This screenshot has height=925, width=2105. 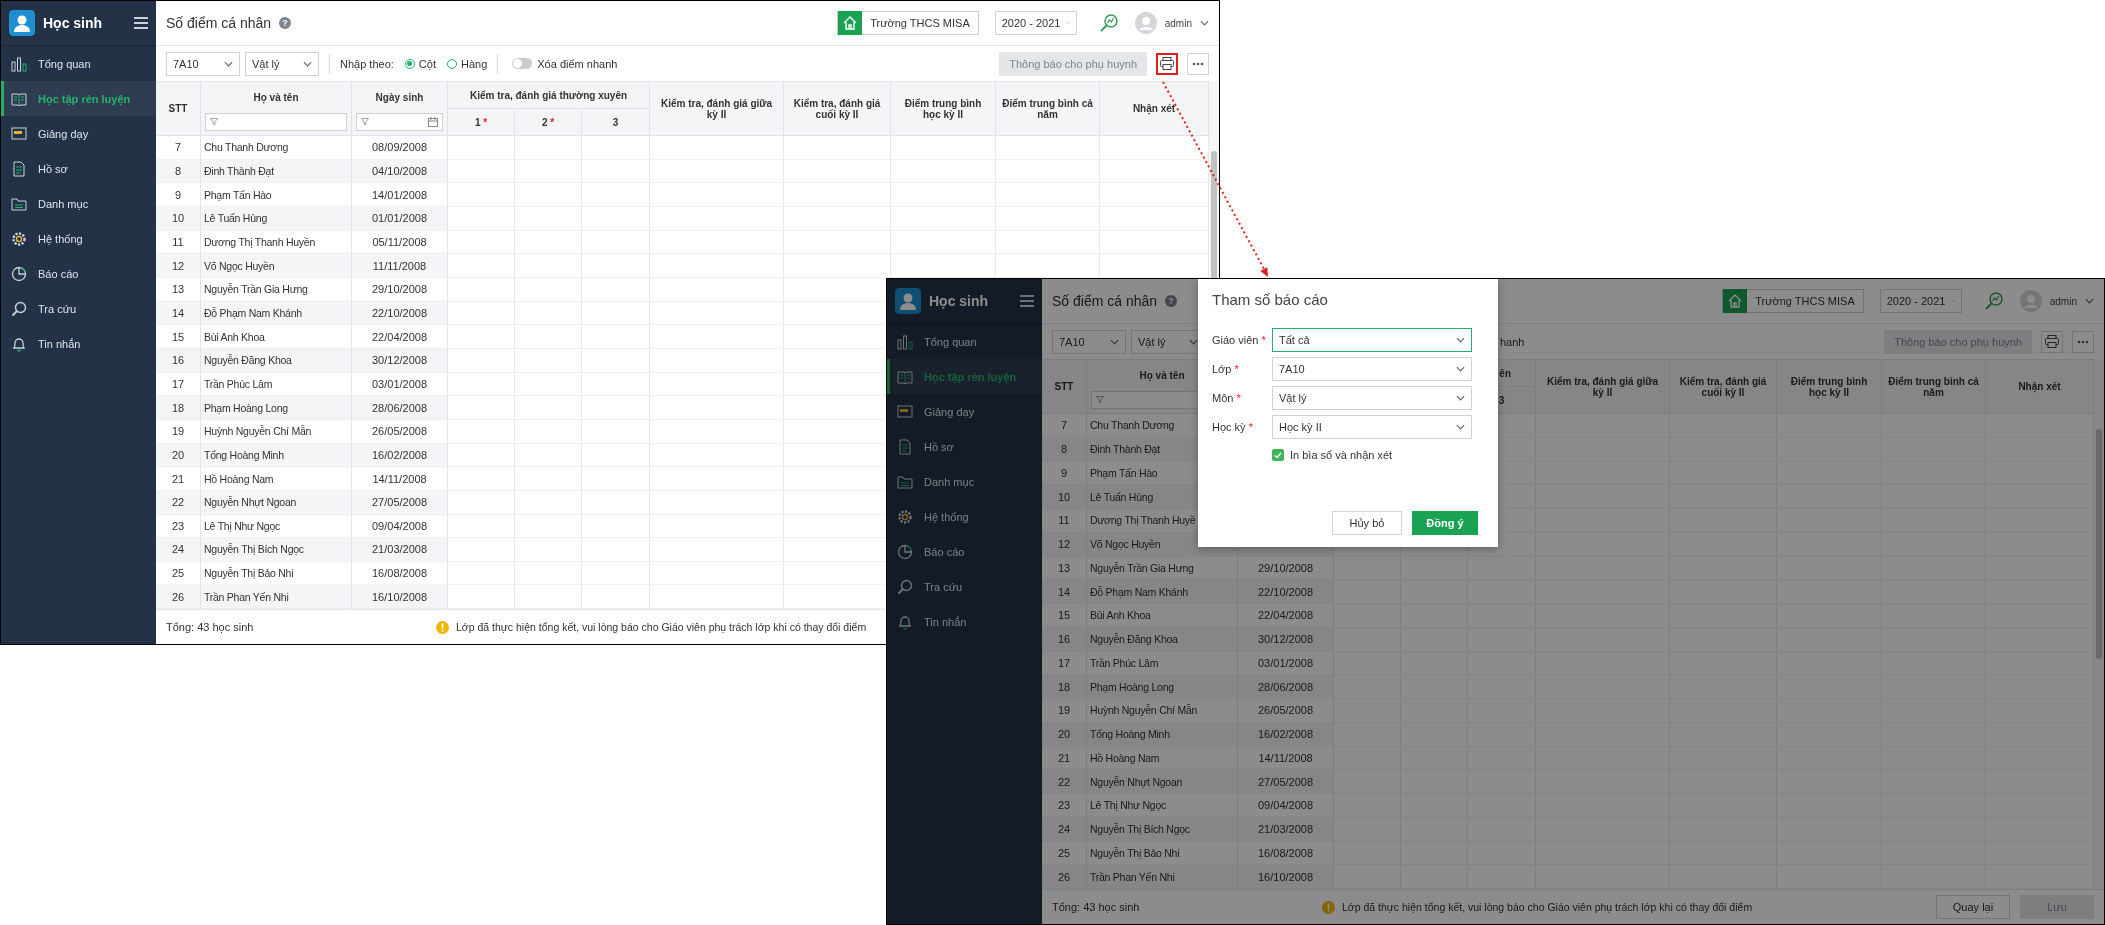 I want to click on menu-icon, so click(x=1027, y=301).